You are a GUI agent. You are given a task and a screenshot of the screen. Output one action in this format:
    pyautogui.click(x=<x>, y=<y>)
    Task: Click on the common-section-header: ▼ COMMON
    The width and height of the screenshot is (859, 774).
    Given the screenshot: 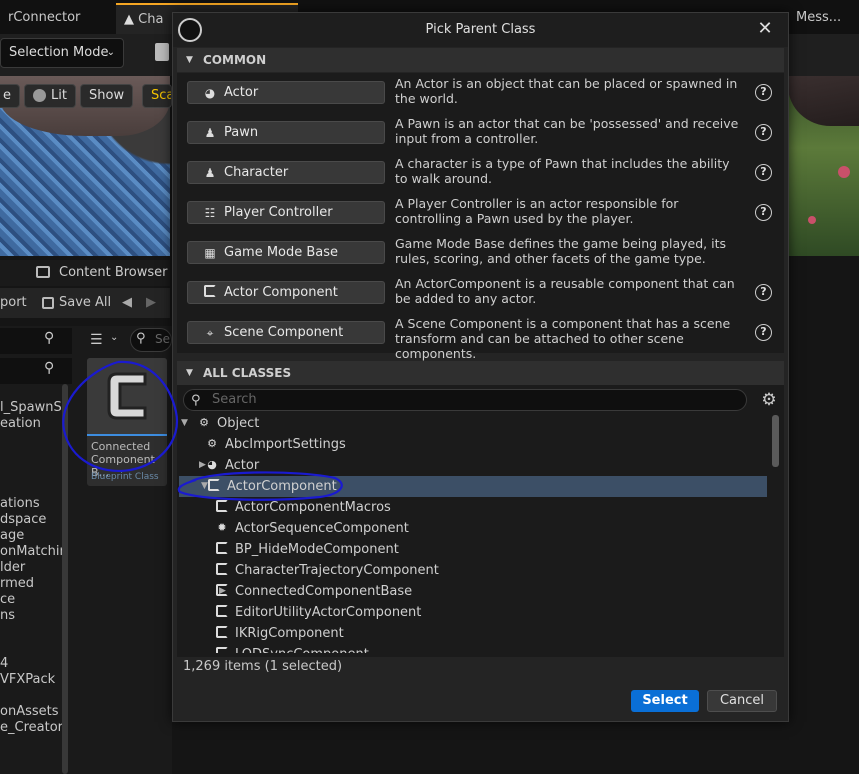 What is the action you would take?
    pyautogui.click(x=480, y=60)
    